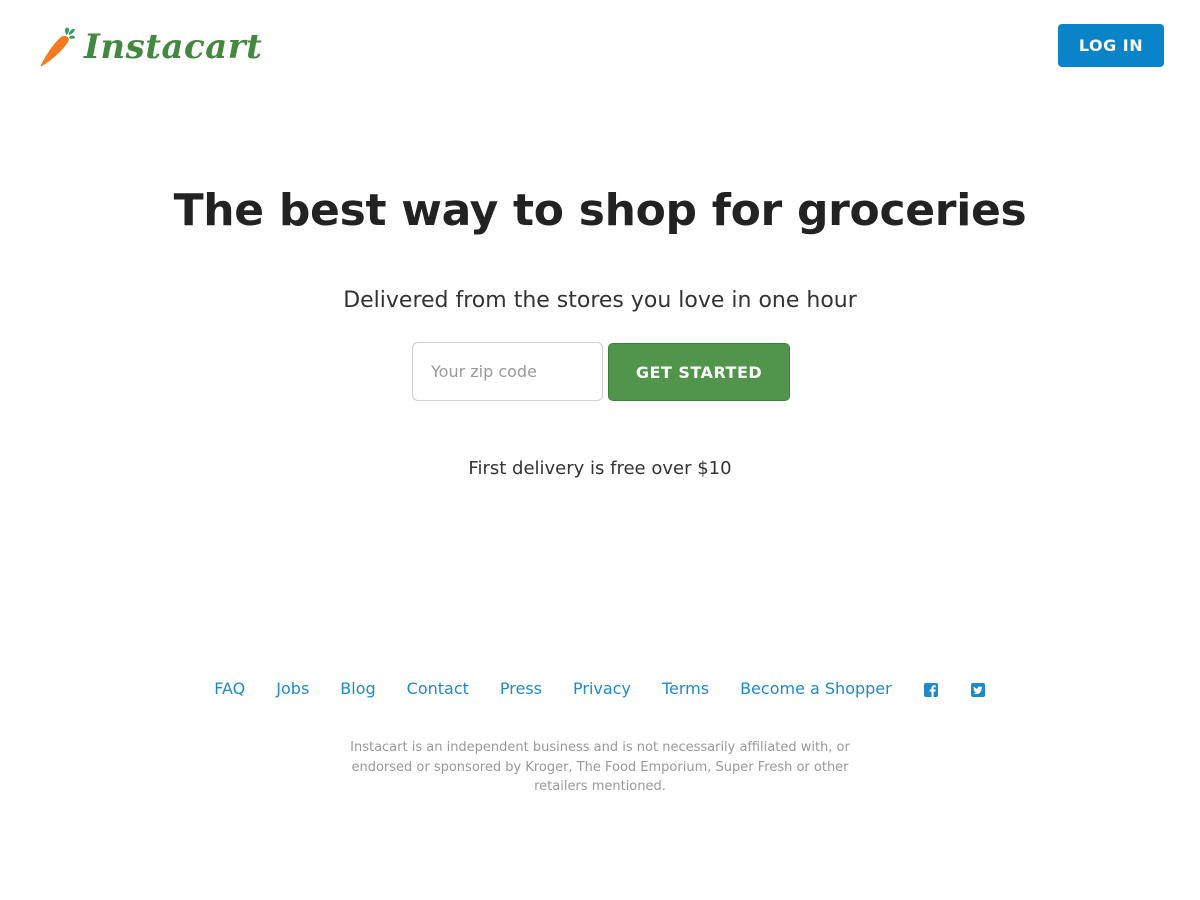  I want to click on hero-title: The best way to shop for groceries, so click(600, 210).